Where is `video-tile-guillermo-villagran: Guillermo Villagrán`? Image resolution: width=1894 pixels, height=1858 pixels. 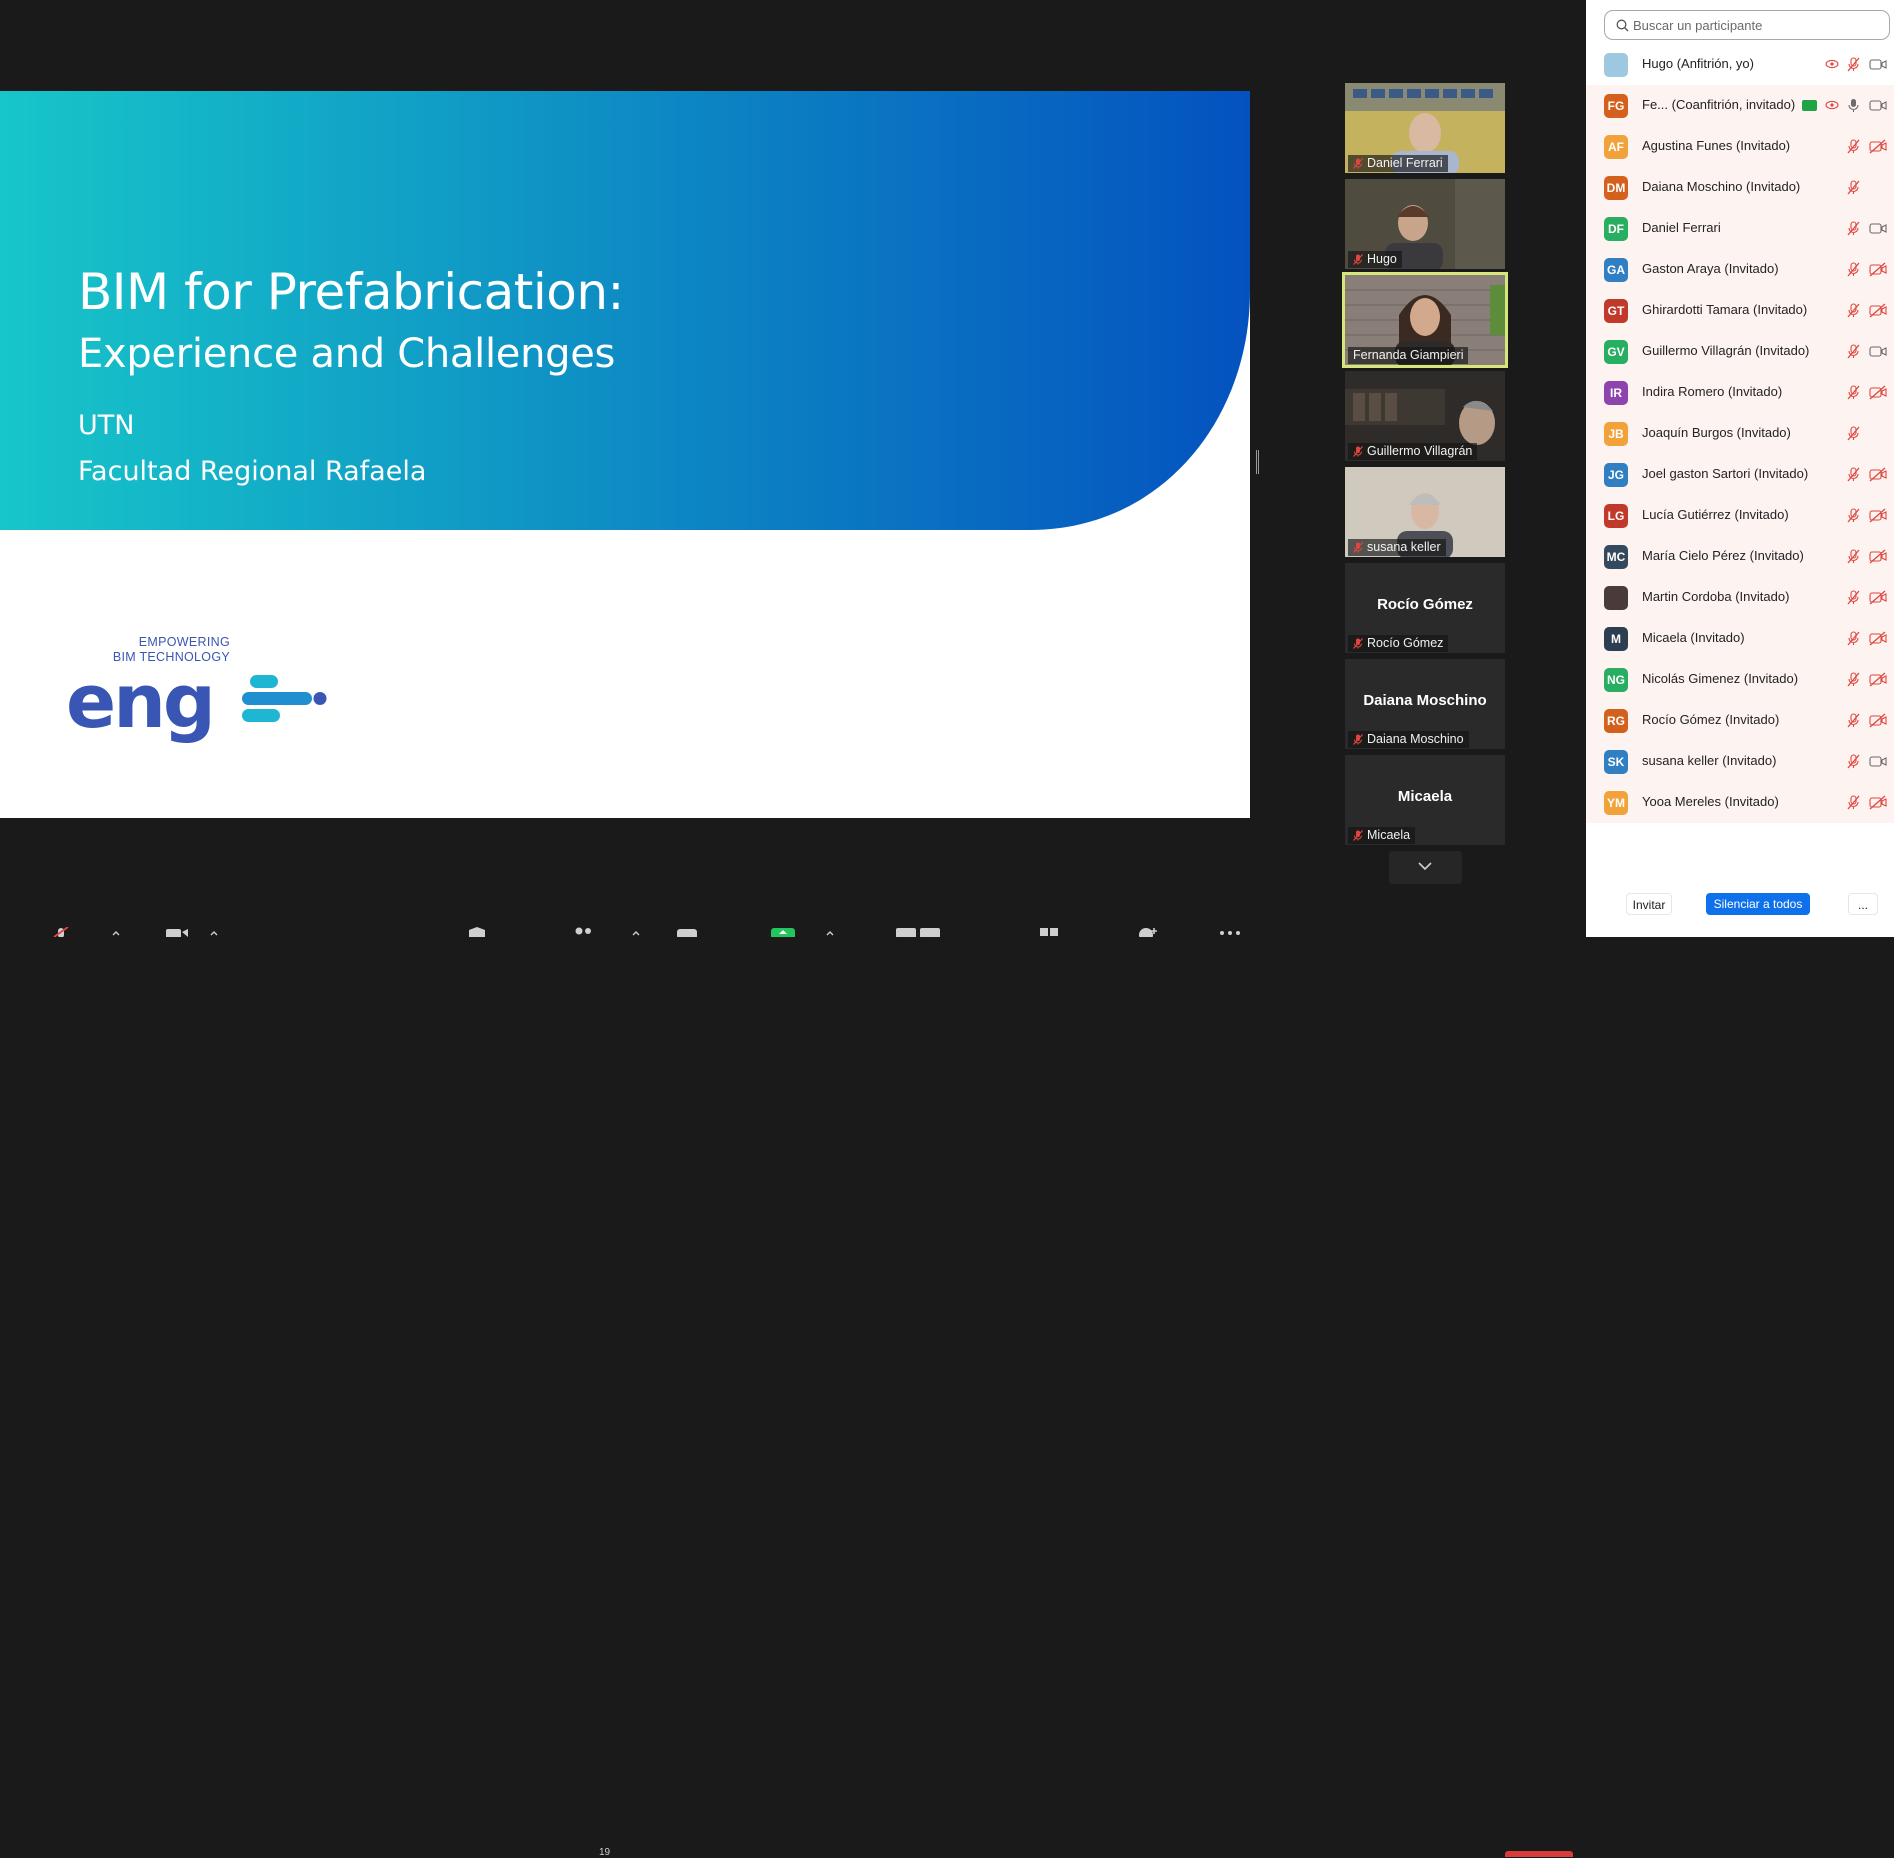
video-tile-guillermo-villagran: Guillermo Villagrán is located at coordinates (1425, 416).